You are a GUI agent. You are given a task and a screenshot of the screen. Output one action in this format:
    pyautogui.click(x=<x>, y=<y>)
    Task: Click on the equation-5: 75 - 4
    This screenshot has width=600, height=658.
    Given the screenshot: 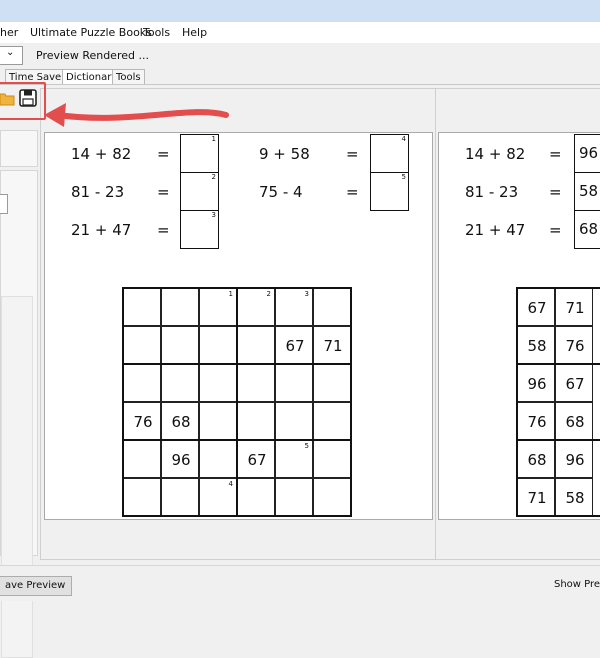 What is the action you would take?
    pyautogui.click(x=281, y=192)
    